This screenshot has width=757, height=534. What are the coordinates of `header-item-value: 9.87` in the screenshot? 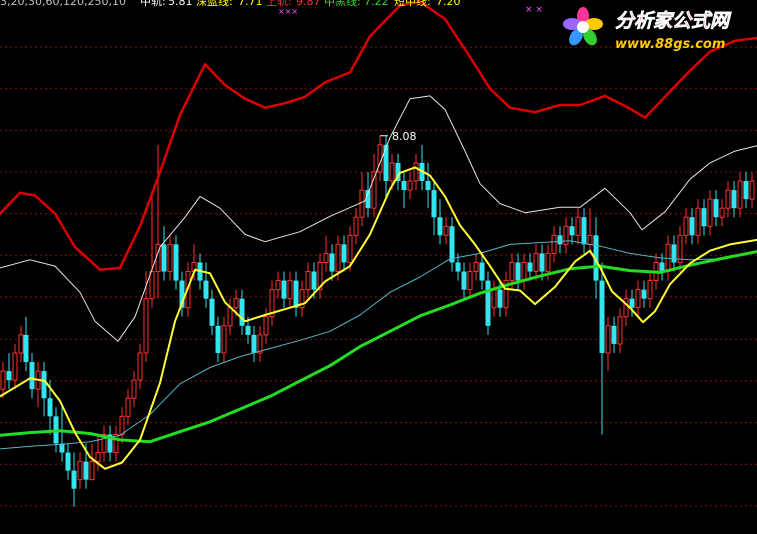 It's located at (308, 4).